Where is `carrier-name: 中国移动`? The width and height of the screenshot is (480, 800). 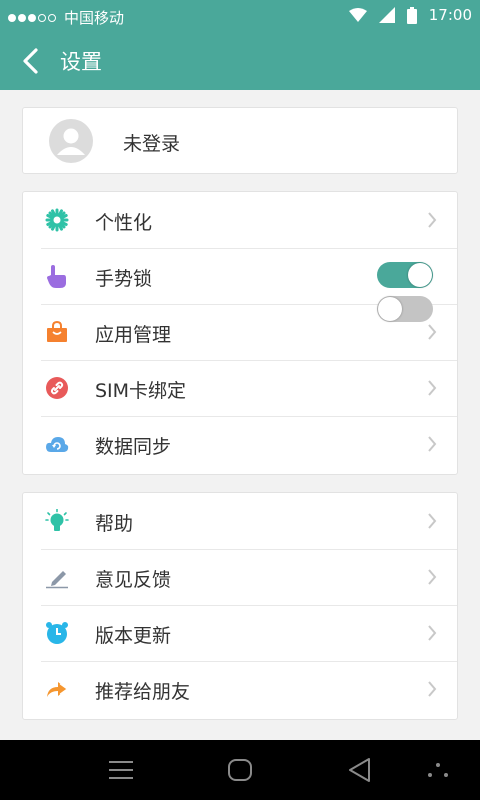 carrier-name: 中国移动 is located at coordinates (94, 18).